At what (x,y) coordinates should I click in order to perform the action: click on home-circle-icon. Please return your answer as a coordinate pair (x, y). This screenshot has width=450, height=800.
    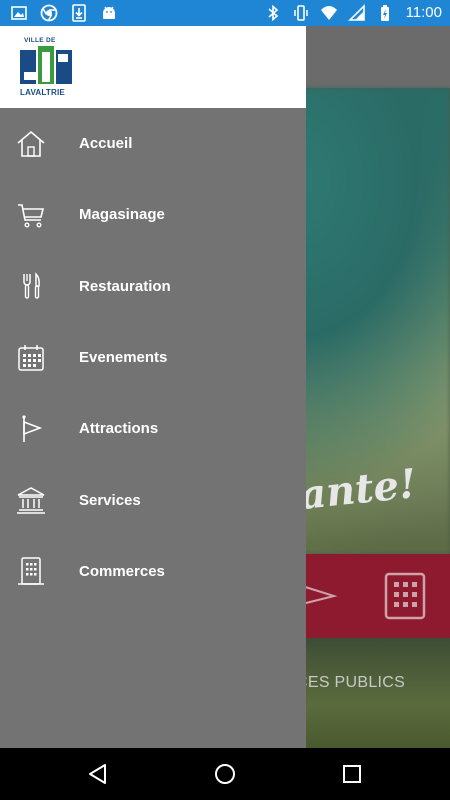
    Looking at the image, I should click on (225, 774).